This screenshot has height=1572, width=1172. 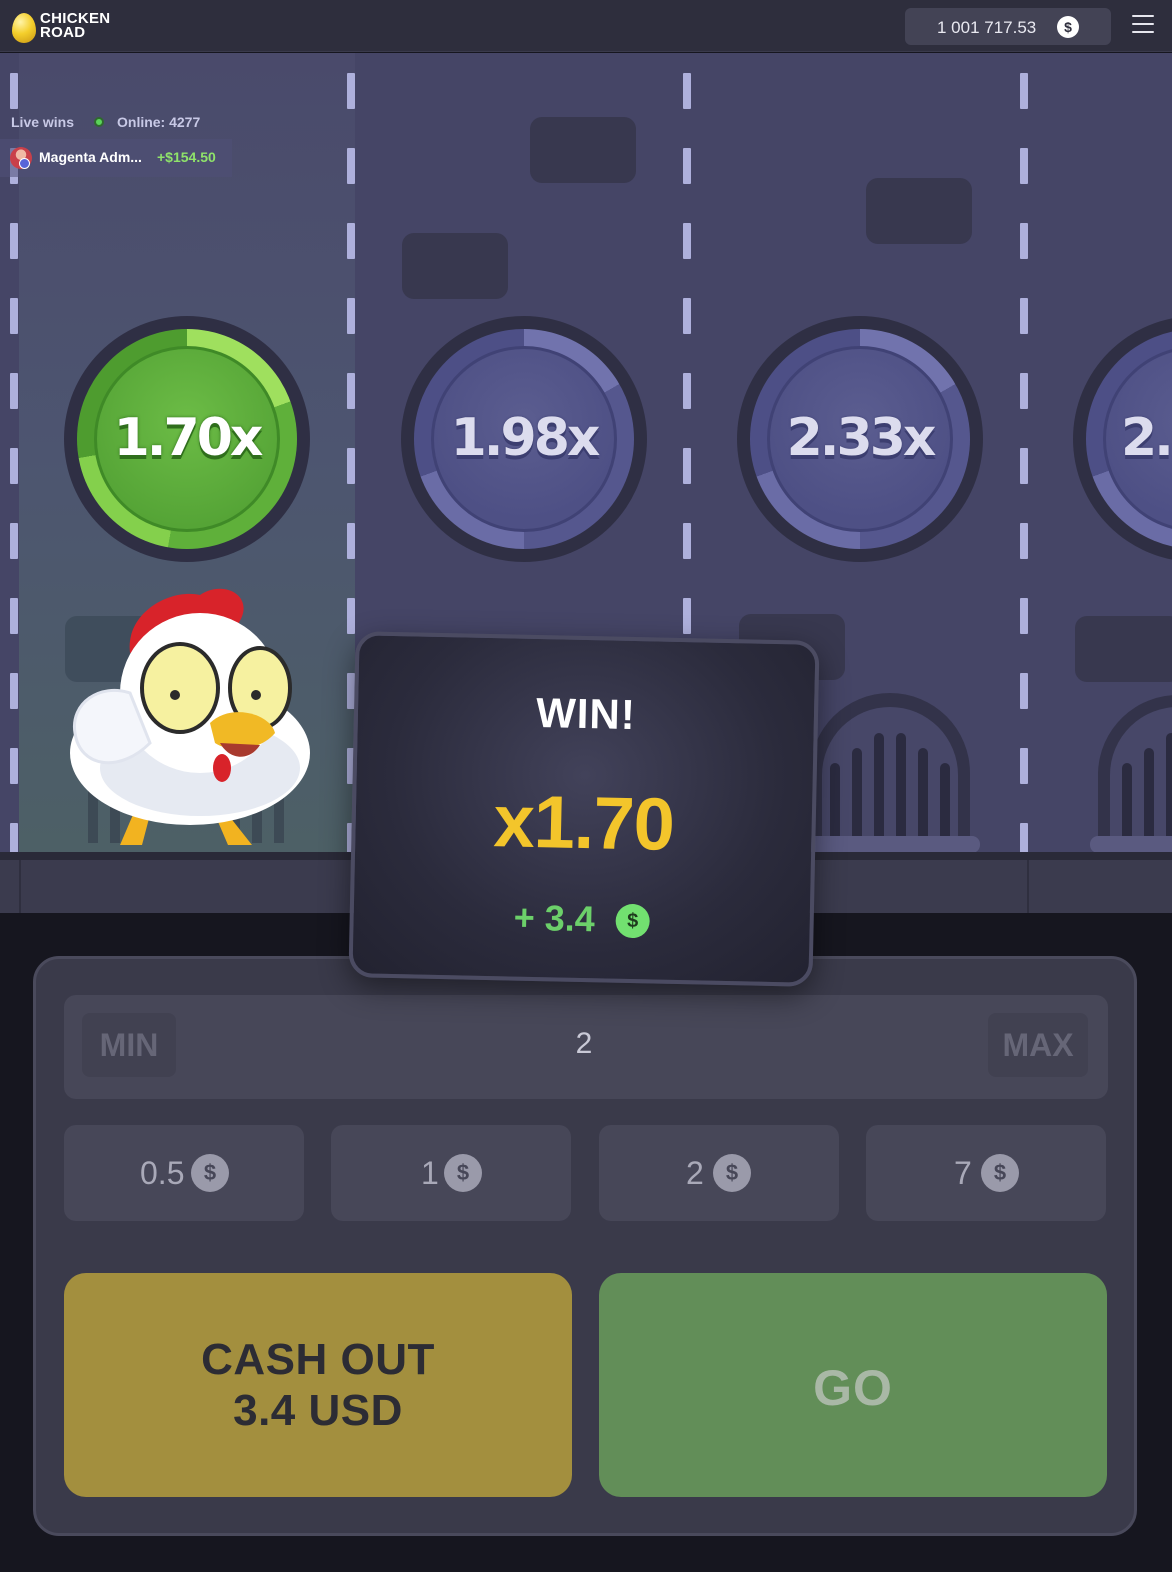 I want to click on multiplier-label: 1.70x, so click(x=188, y=438).